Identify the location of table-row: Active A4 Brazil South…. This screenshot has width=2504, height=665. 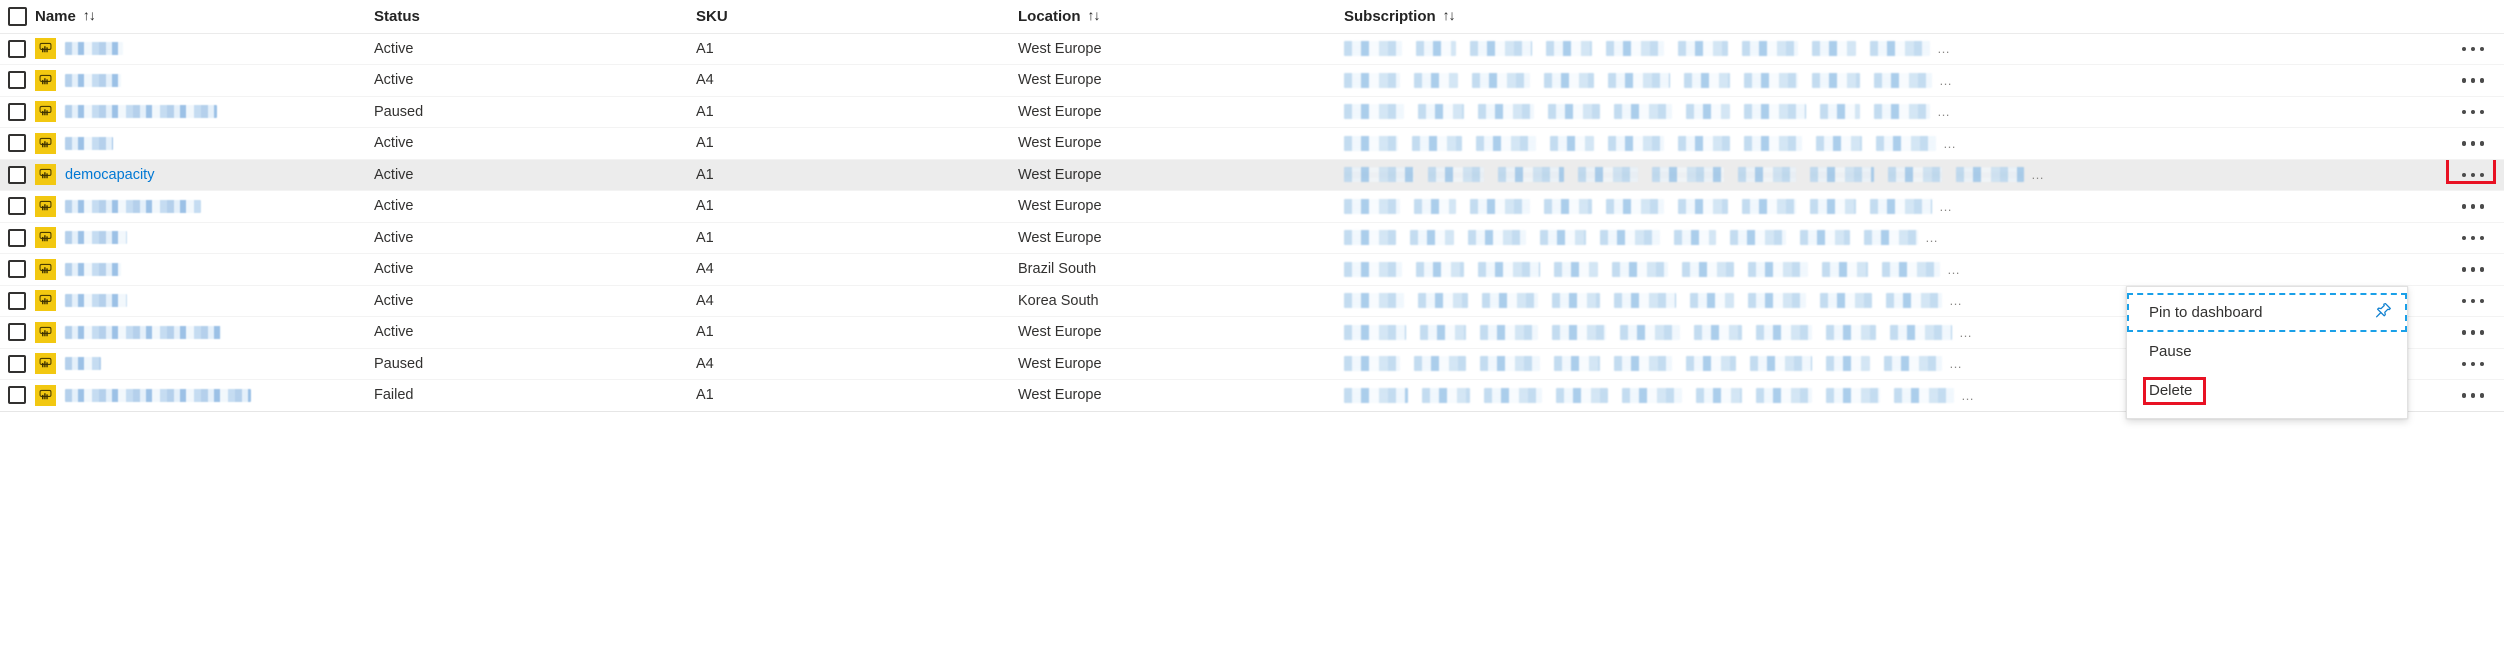
(1252, 269).